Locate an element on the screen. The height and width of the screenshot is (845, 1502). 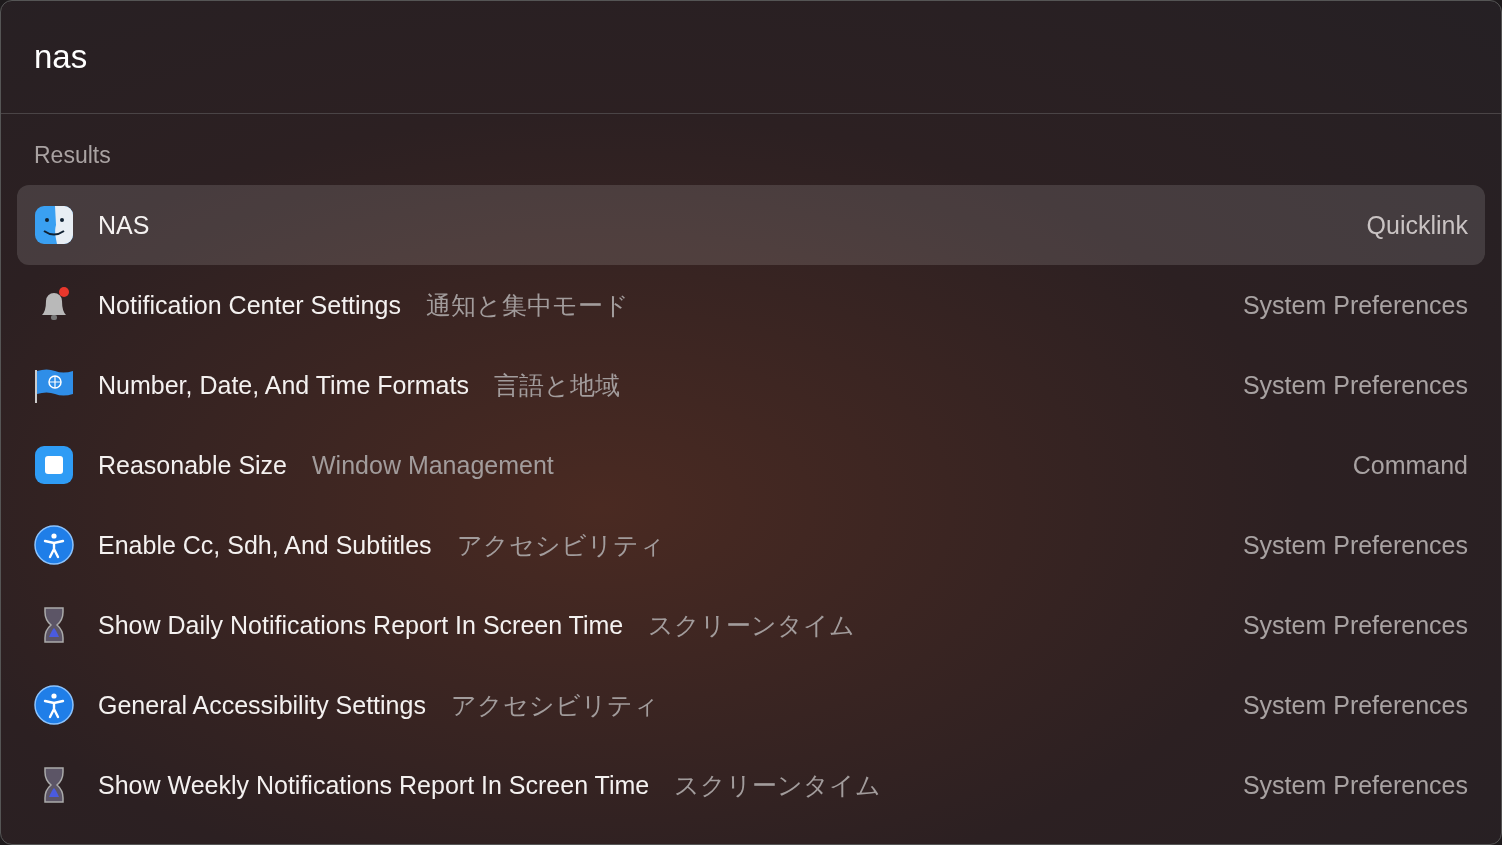
result-item: Show Weekly Notifications Report In Screen Time スクリーンタイム System Preferences is located at coordinates (751, 785).